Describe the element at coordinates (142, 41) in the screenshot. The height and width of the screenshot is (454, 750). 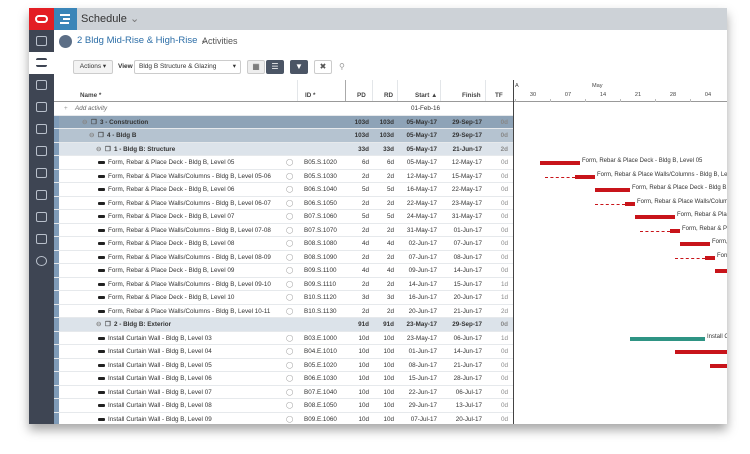
I see `project-selector: 2 Bldg Mid-Rise & High-Rise ⌄` at that location.